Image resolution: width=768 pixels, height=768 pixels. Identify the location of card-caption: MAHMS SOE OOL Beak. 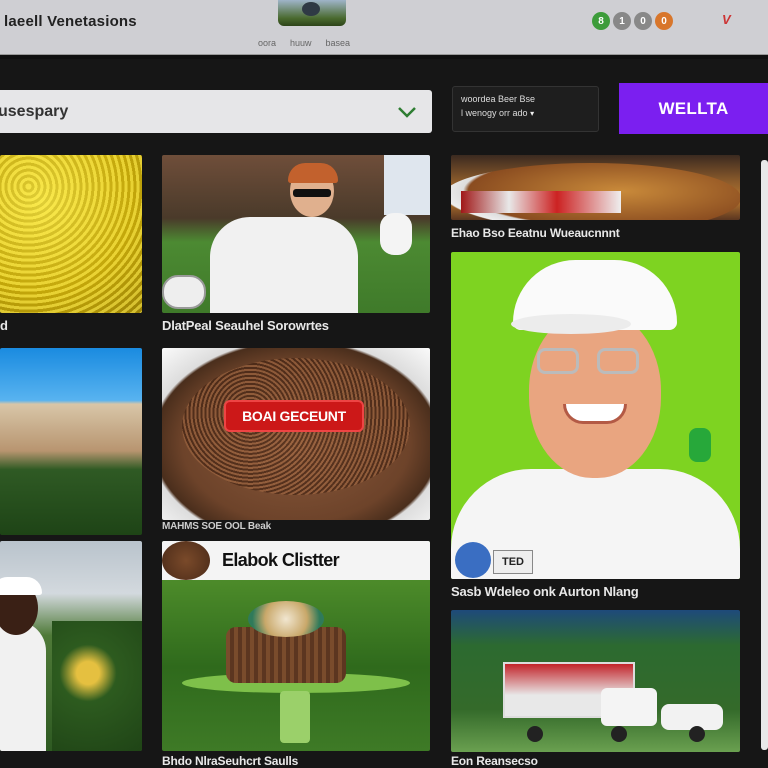
(216, 526).